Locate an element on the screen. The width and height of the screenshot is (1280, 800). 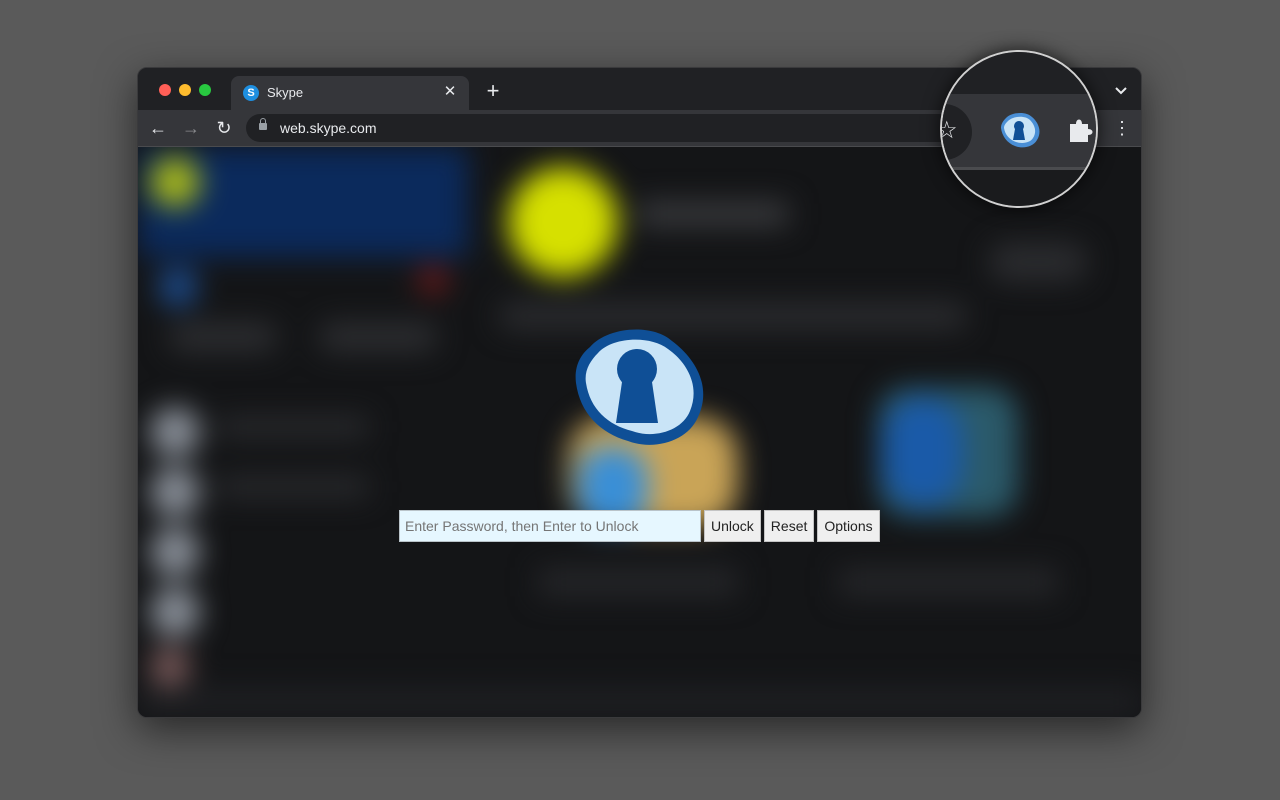
password-input is located at coordinates (550, 526).